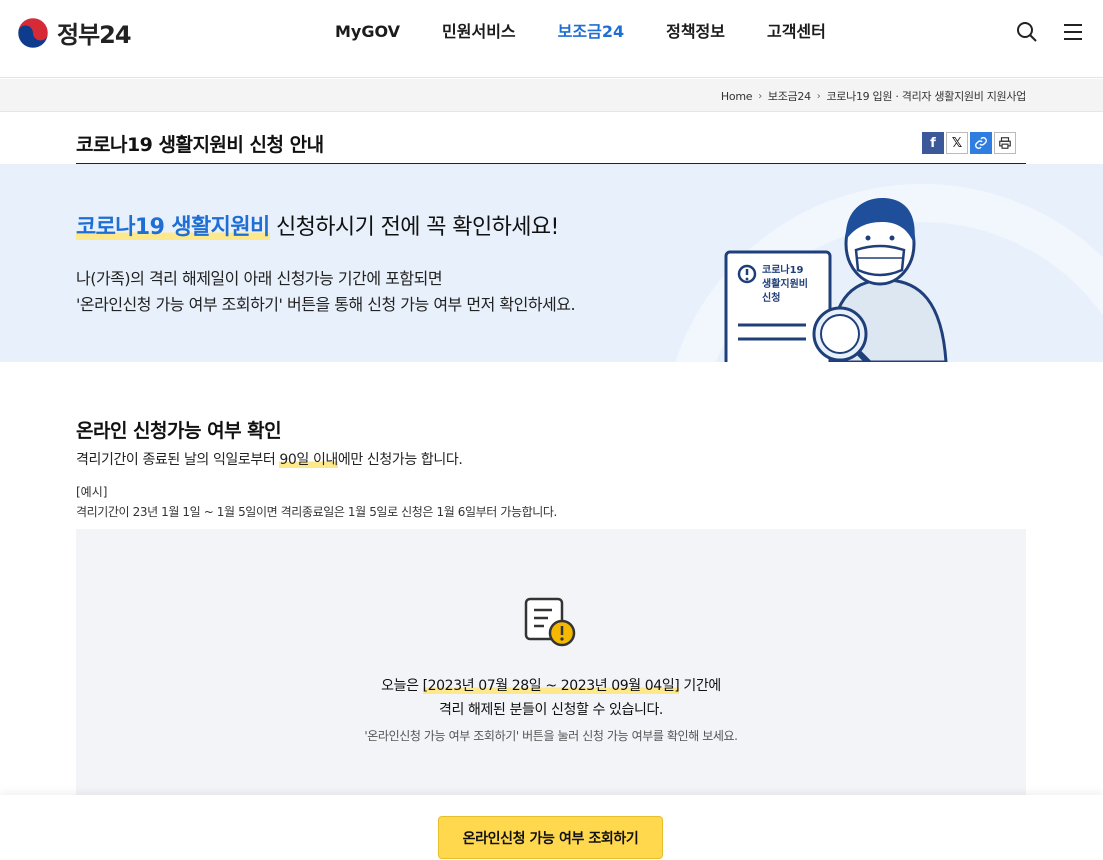 The image size is (1103, 860). I want to click on site-logo: 정부24, so click(74, 32).